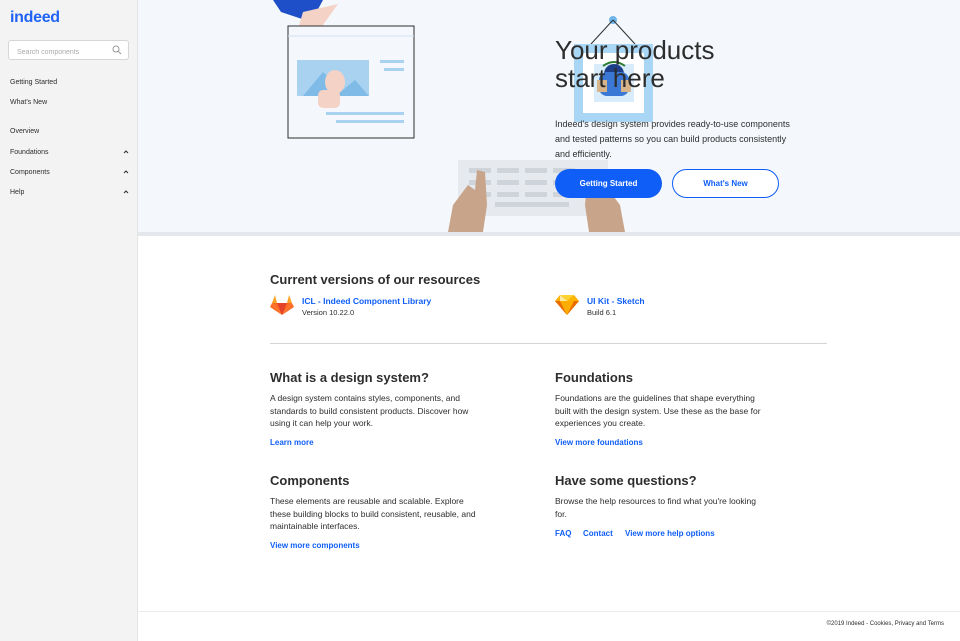  Describe the element at coordinates (70, 152) in the screenshot. I see `sidebar-item-foundations: Foundations` at that location.